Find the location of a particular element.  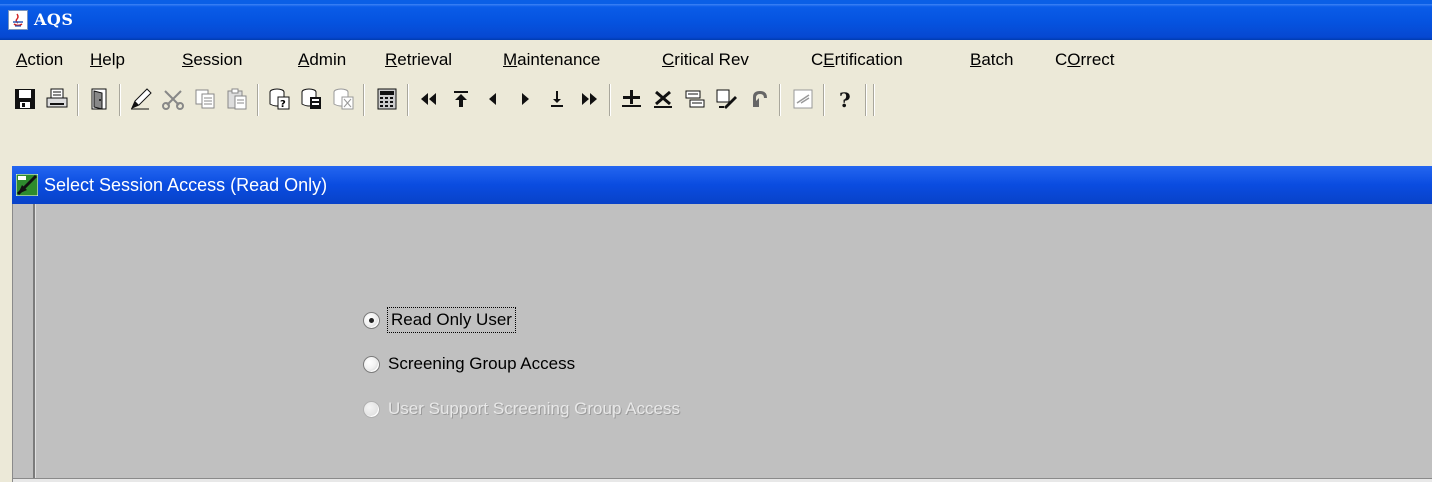

menu-mnemonic: E is located at coordinates (829, 59).